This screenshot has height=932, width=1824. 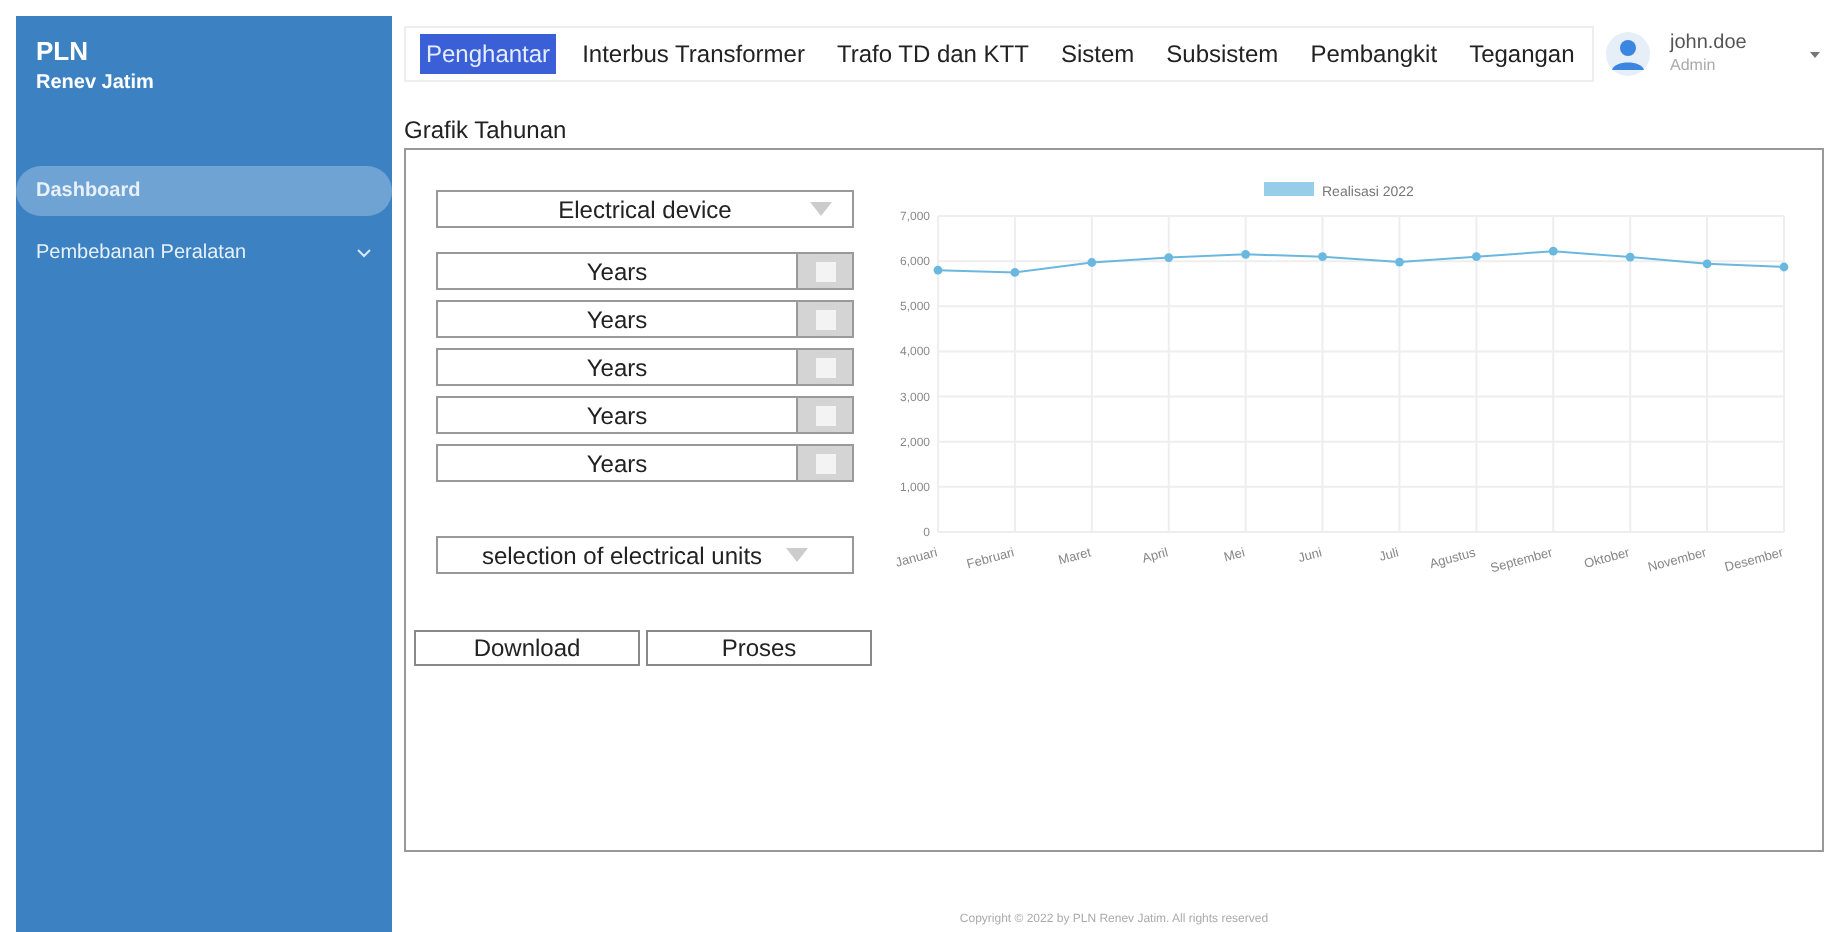 I want to click on nav-tab: Tegangan, so click(x=1522, y=54).